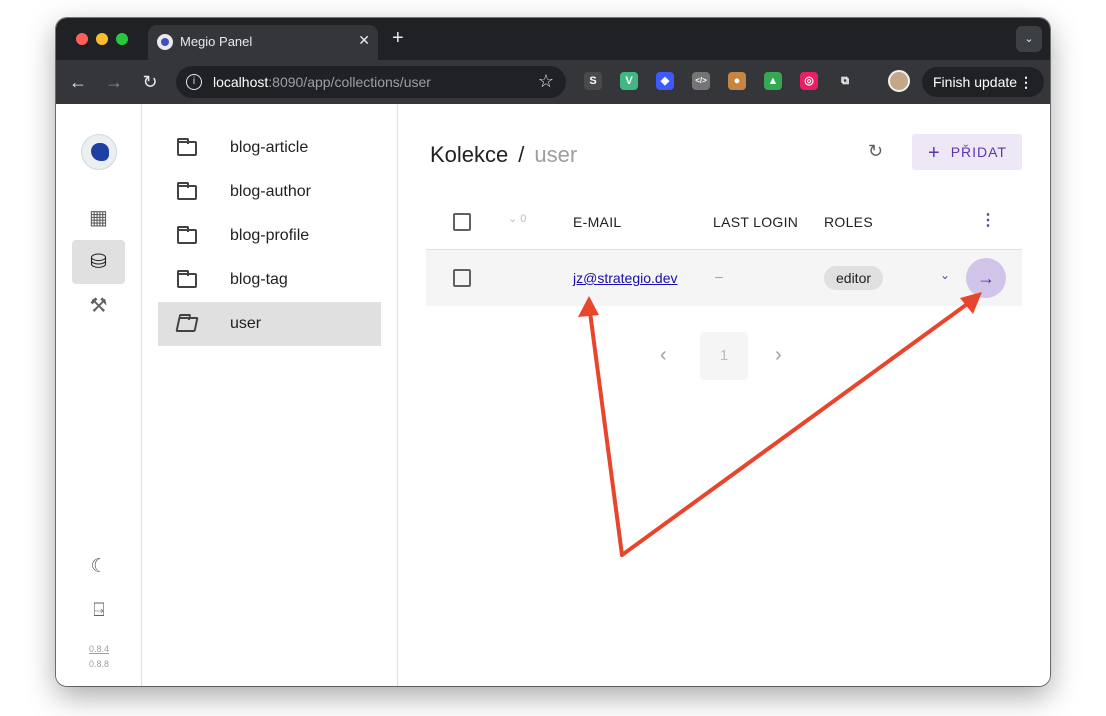 The height and width of the screenshot is (716, 1106). What do you see at coordinates (629, 81) in the screenshot?
I see `vue-devtools-icon: V` at bounding box center [629, 81].